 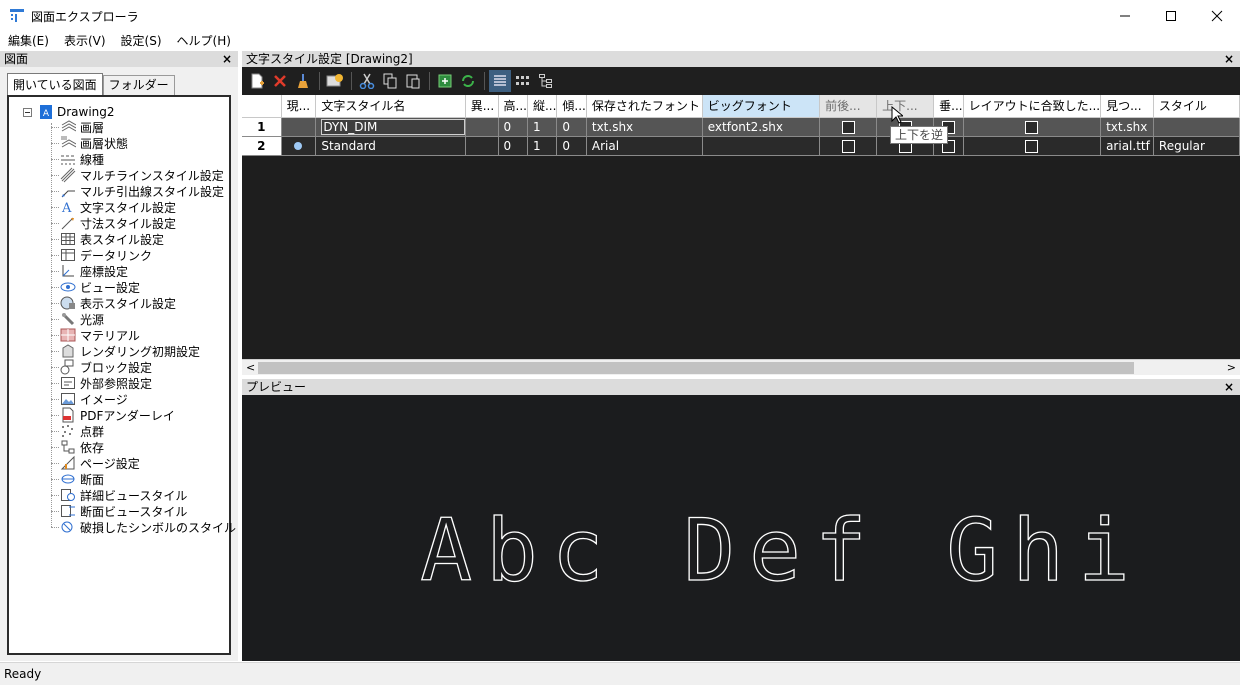 I want to click on scroll-right-arrow: >, so click(x=1231, y=367).